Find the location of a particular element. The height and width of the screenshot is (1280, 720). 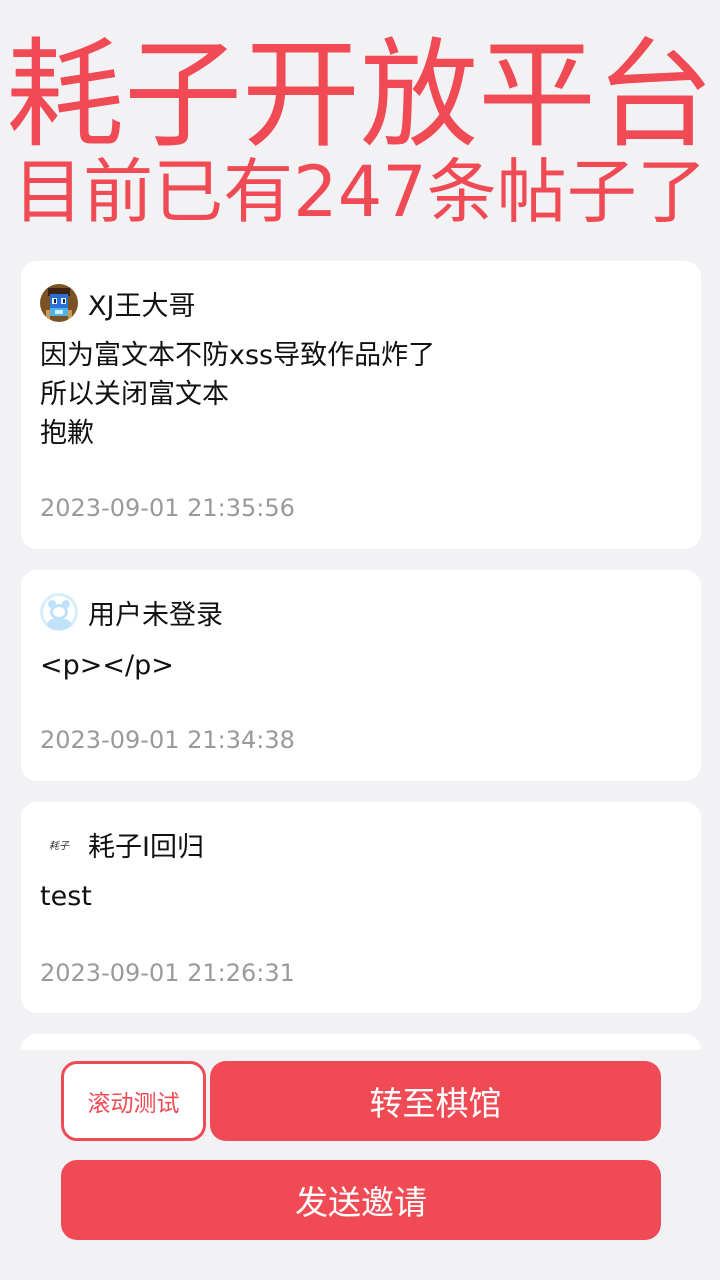

scroll-test-button: 滚动测试 is located at coordinates (133, 1101).